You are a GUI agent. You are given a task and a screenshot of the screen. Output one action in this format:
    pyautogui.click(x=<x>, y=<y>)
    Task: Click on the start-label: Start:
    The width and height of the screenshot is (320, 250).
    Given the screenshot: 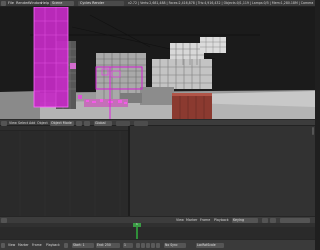 What is the action you would take?
    pyautogui.click(x=77, y=245)
    